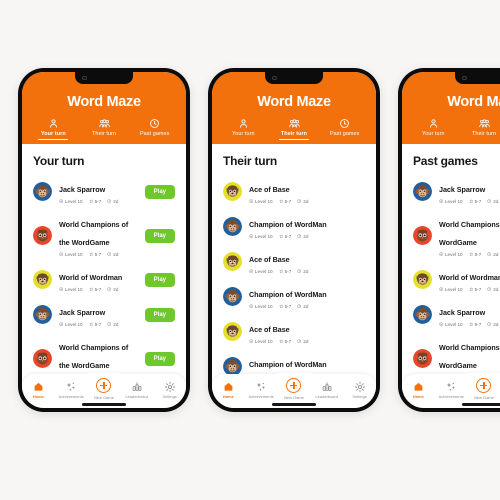 The width and height of the screenshot is (500, 500). I want to click on game-list-item: World of Wordman Level 10 5-7 2d Play, so click(104, 279).